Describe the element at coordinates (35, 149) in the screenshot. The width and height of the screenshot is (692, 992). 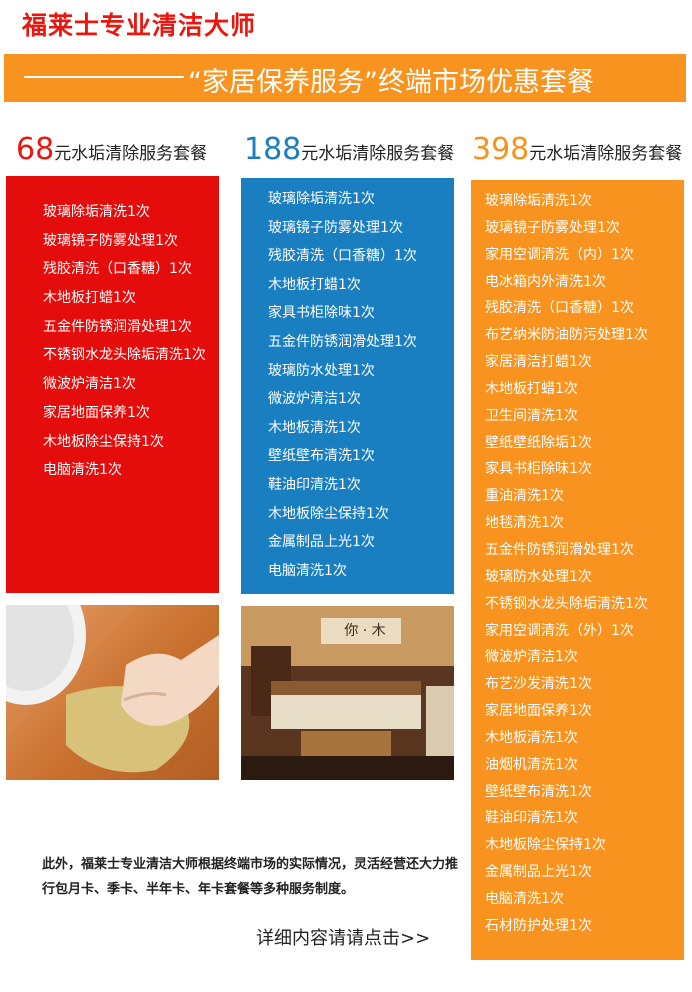
I see `package-price: 68` at that location.